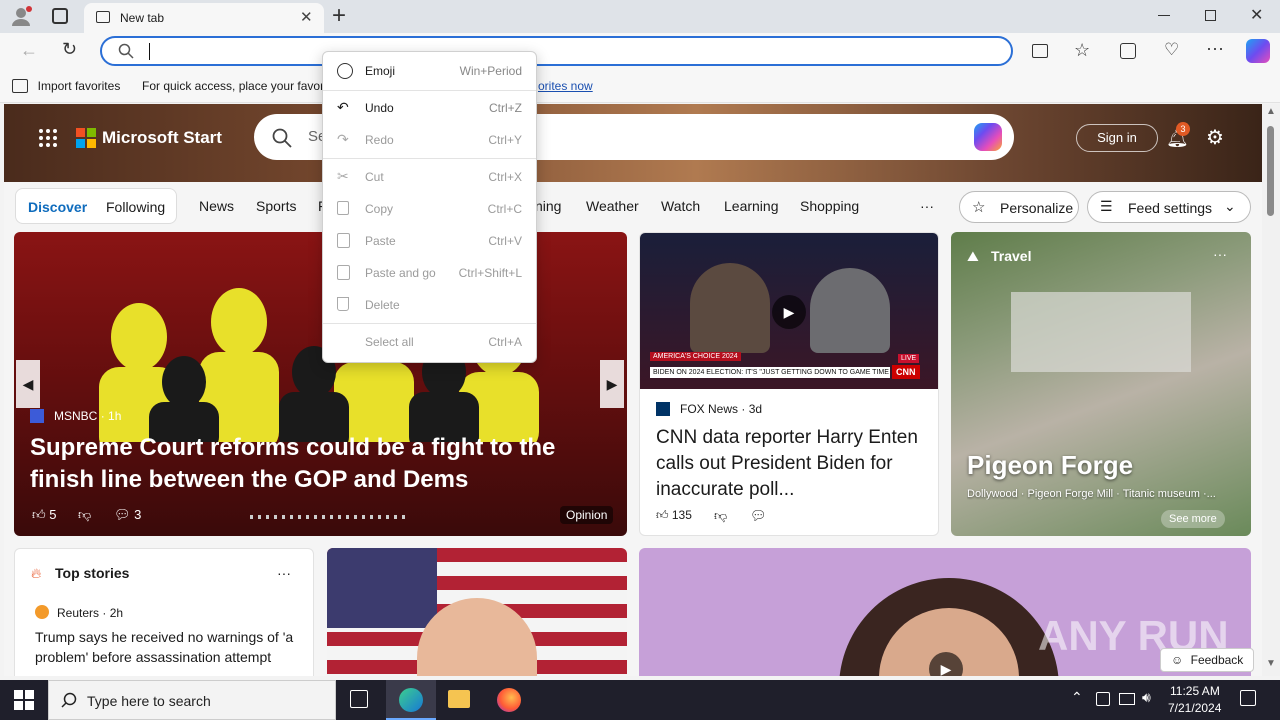 This screenshot has height=720, width=1280. What do you see at coordinates (429, 140) in the screenshot?
I see `menu-item-redo: ↷ Redo Ctrl+Y` at bounding box center [429, 140].